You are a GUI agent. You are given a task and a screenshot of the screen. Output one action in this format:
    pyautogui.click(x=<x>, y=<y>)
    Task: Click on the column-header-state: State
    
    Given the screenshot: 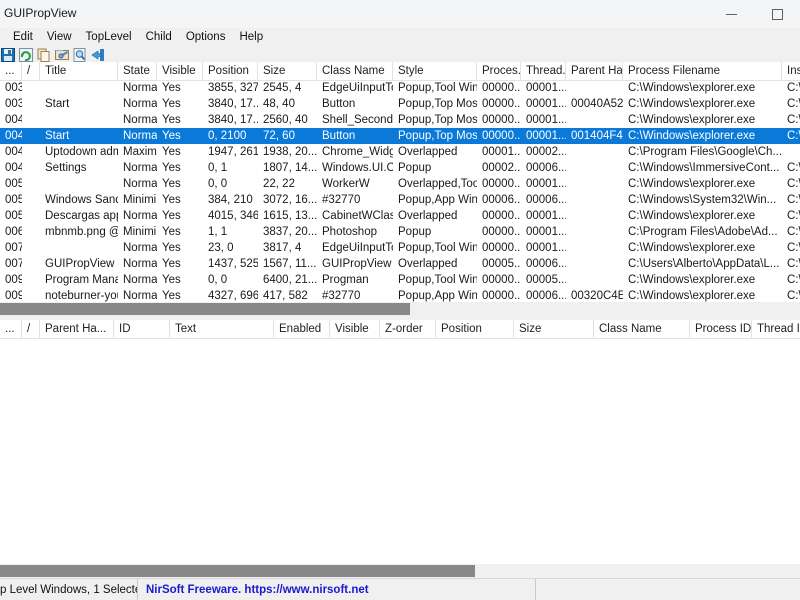 What is the action you would take?
    pyautogui.click(x=137, y=71)
    